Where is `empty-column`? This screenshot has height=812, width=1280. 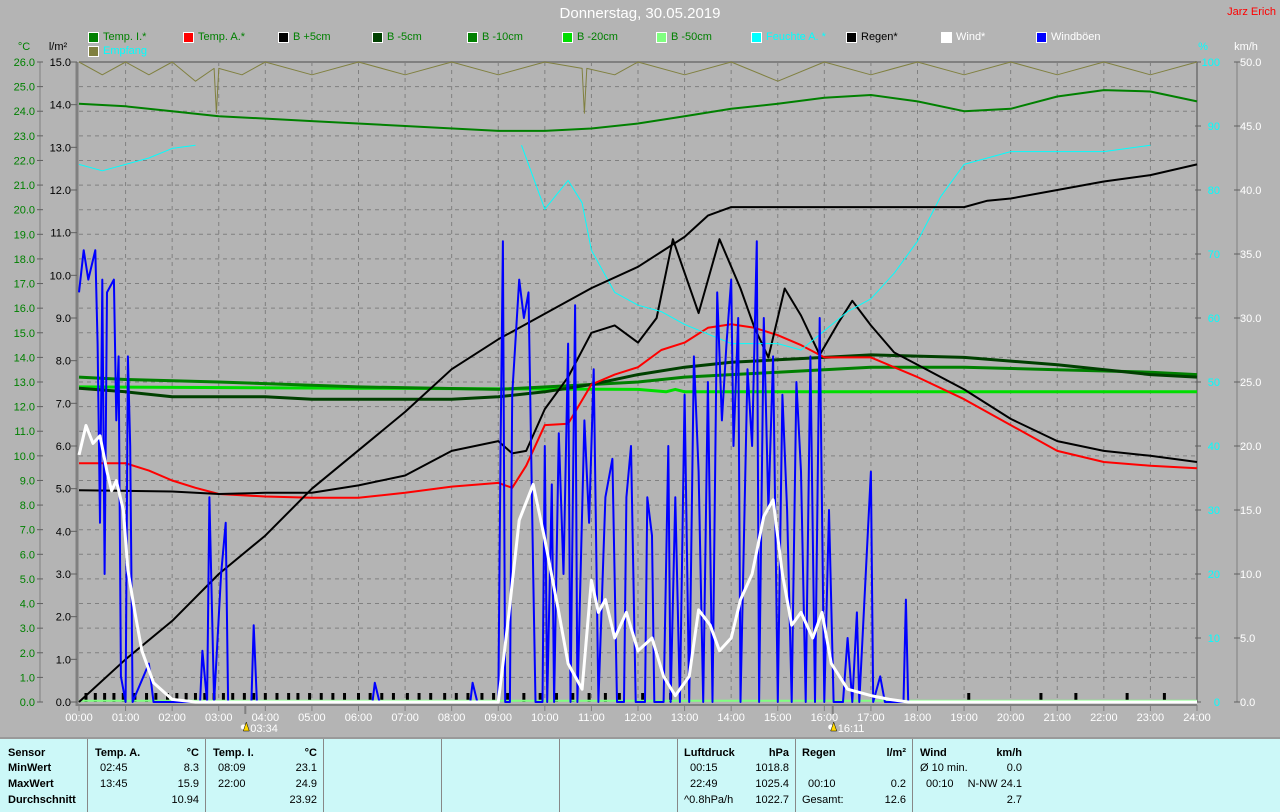
empty-column is located at coordinates (383, 775).